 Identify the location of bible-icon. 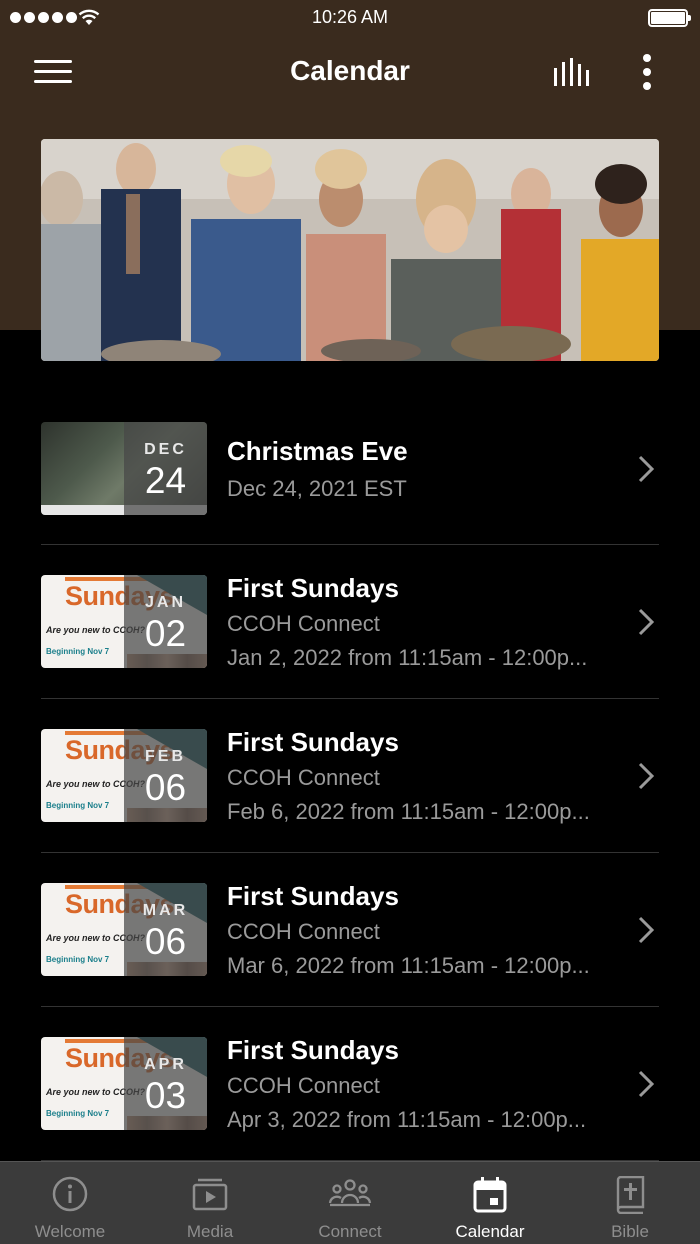
(630, 1195).